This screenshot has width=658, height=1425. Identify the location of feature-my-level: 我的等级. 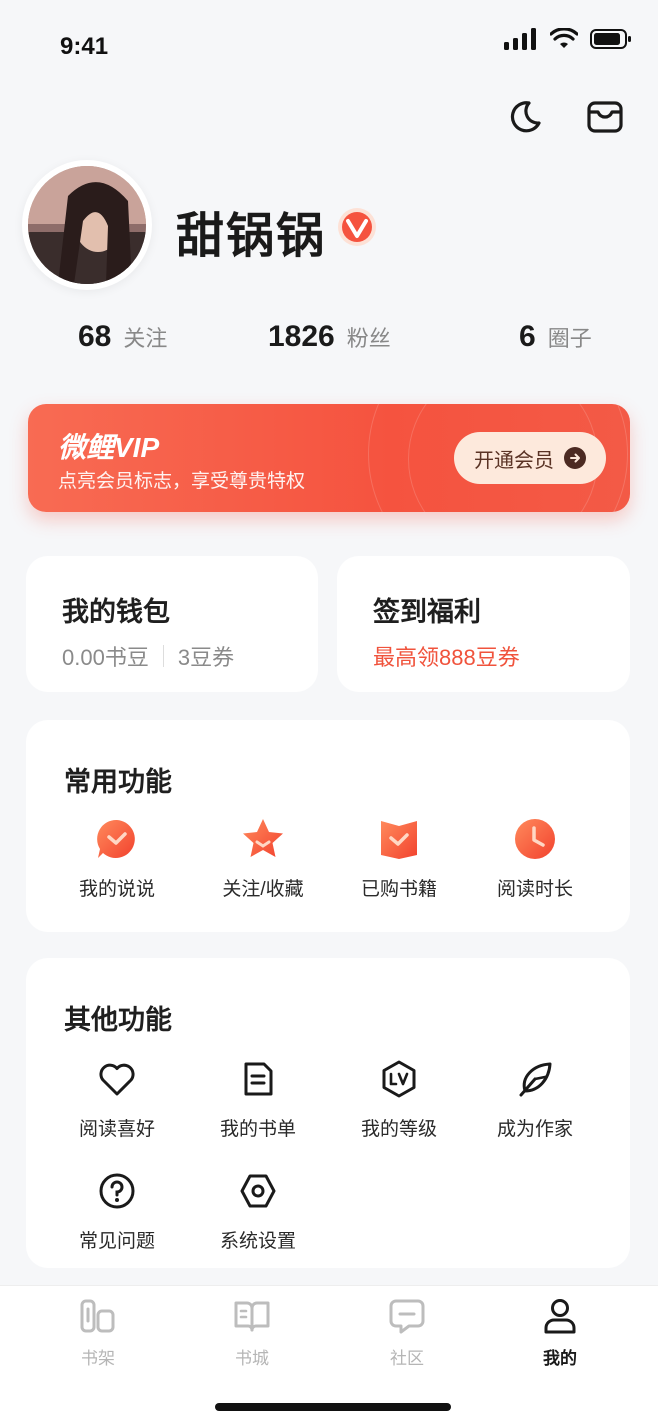
(399, 1098).